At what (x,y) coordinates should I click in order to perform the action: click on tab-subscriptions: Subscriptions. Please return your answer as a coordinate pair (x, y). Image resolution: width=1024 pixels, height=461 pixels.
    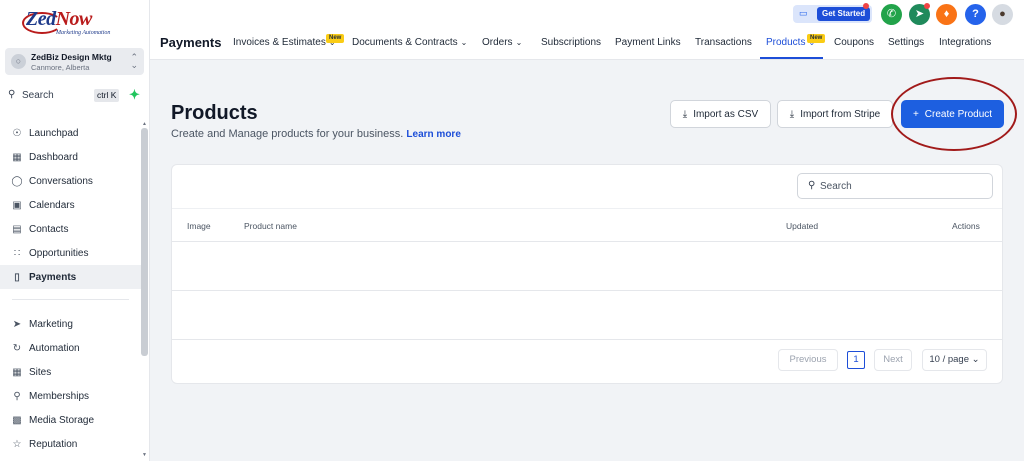
    Looking at the image, I should click on (571, 42).